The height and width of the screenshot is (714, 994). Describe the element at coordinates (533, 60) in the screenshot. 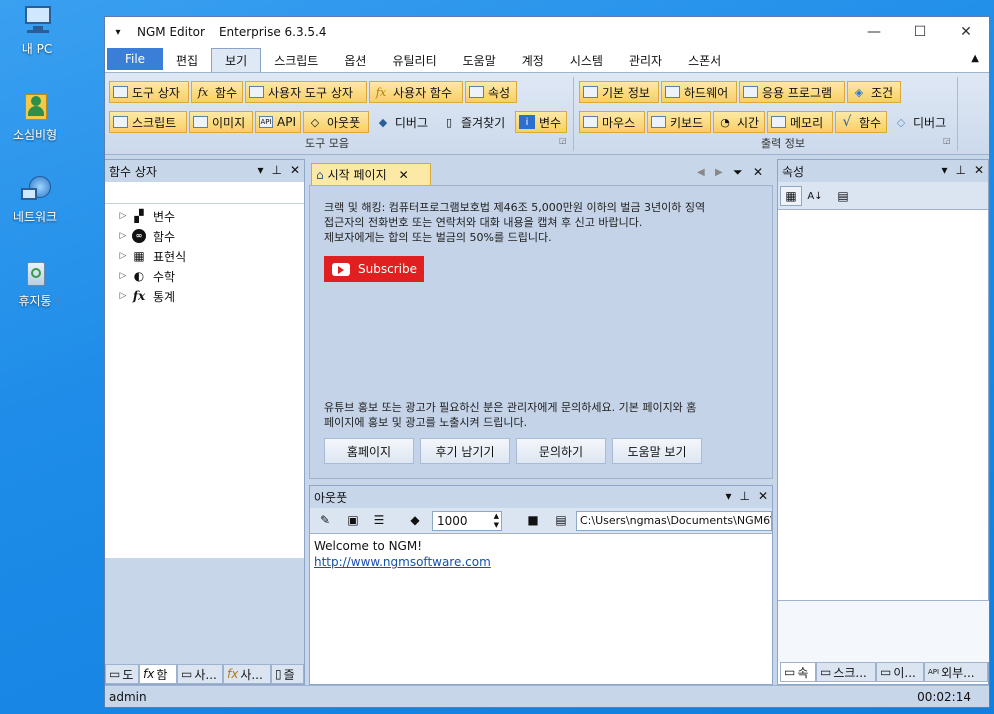

I see `menu-account: 계정` at that location.